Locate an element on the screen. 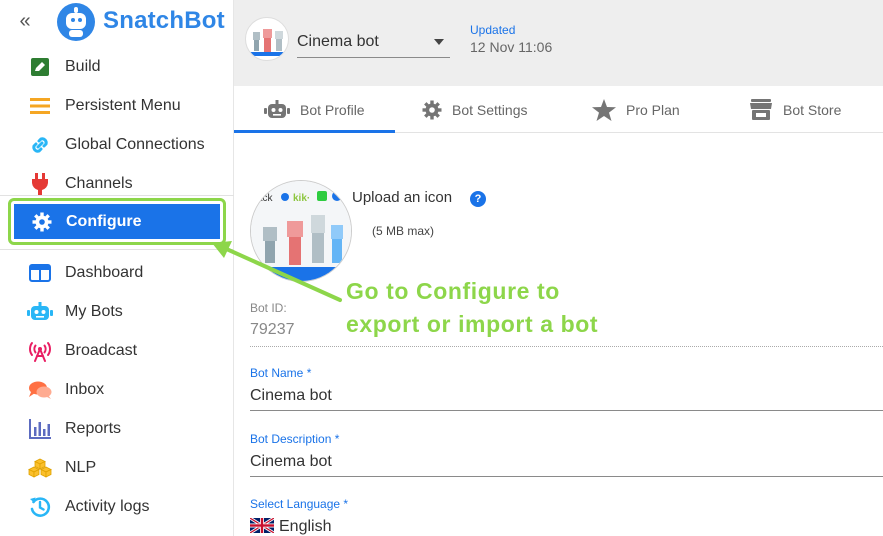  sidebar-item-persistent-menu: Persistent Menu is located at coordinates (103, 106).